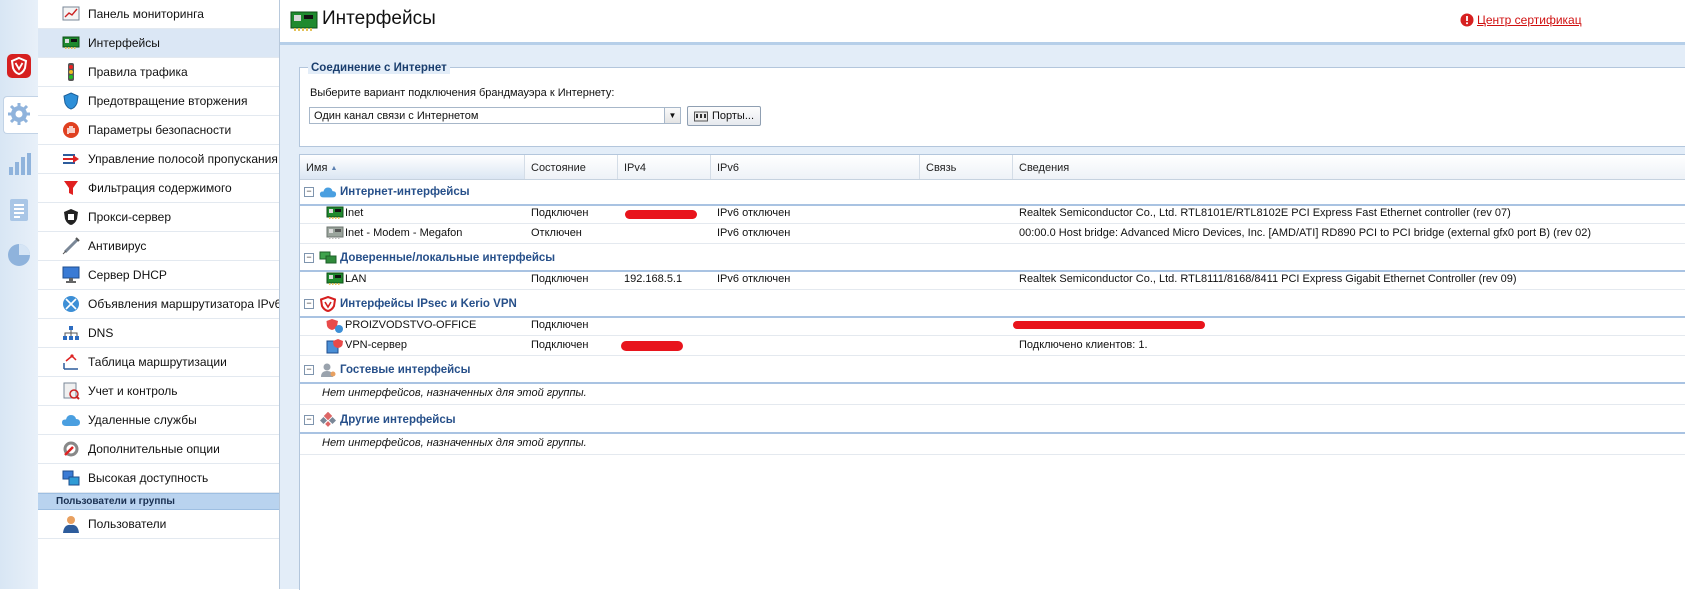 This screenshot has height=590, width=1685. What do you see at coordinates (158, 391) in the screenshot?
I see `nav-item-13: Учет и контроль` at bounding box center [158, 391].